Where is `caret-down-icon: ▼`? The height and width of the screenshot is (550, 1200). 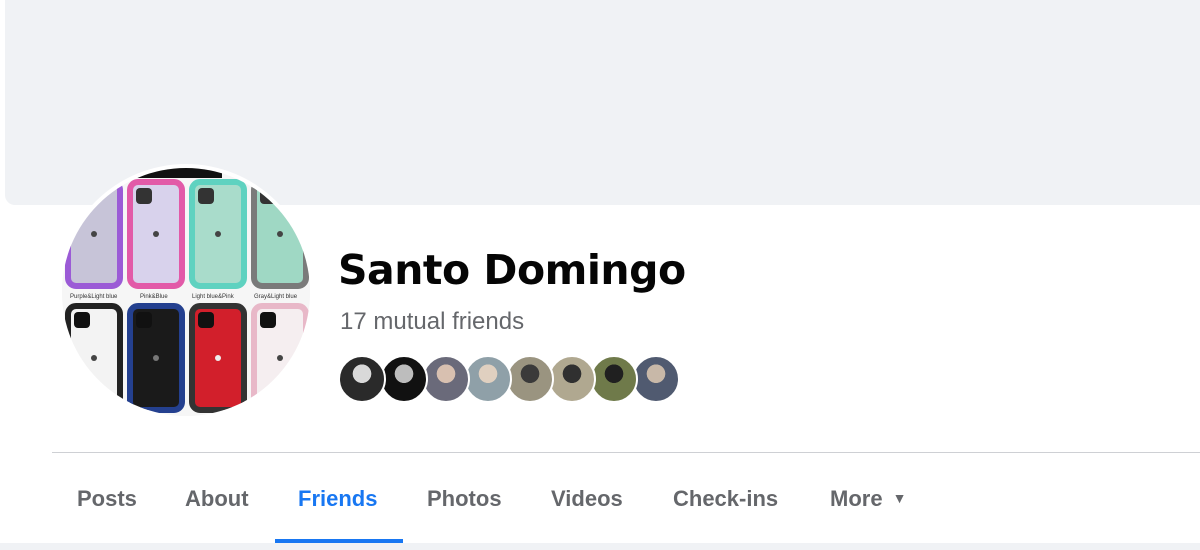
caret-down-icon: ▼ is located at coordinates (899, 498).